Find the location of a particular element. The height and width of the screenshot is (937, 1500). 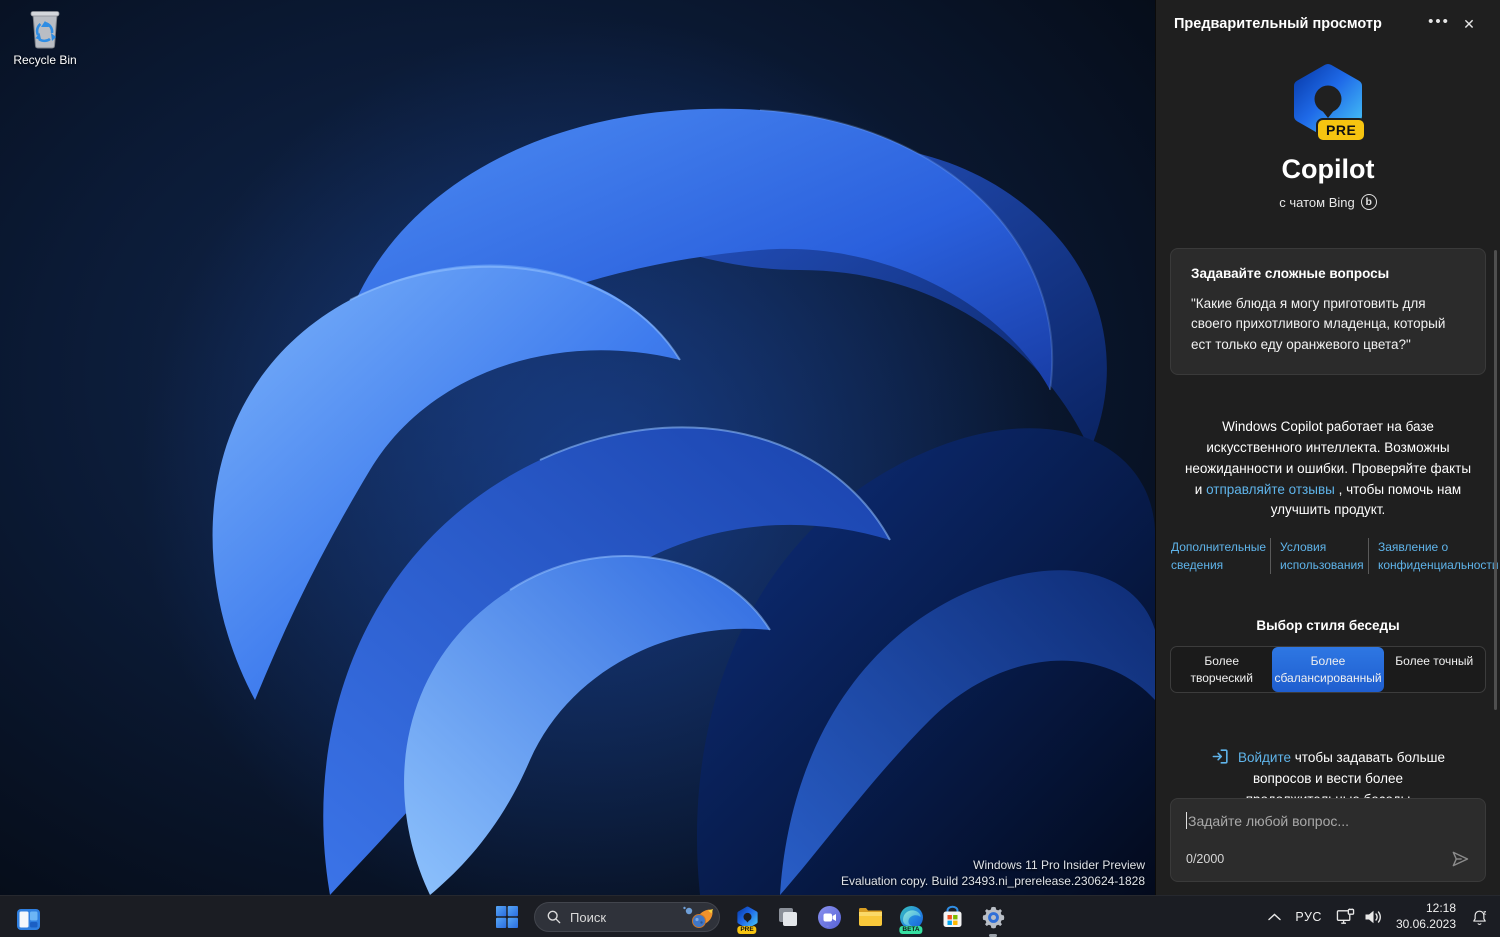

tray-chevron-button is located at coordinates (1274, 917).